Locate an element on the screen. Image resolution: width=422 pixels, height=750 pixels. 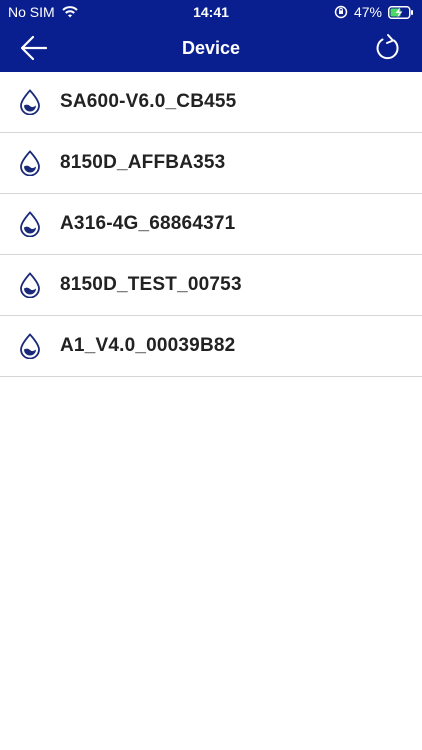
device-row: 8150D_TEST_00753 is located at coordinates (211, 285).